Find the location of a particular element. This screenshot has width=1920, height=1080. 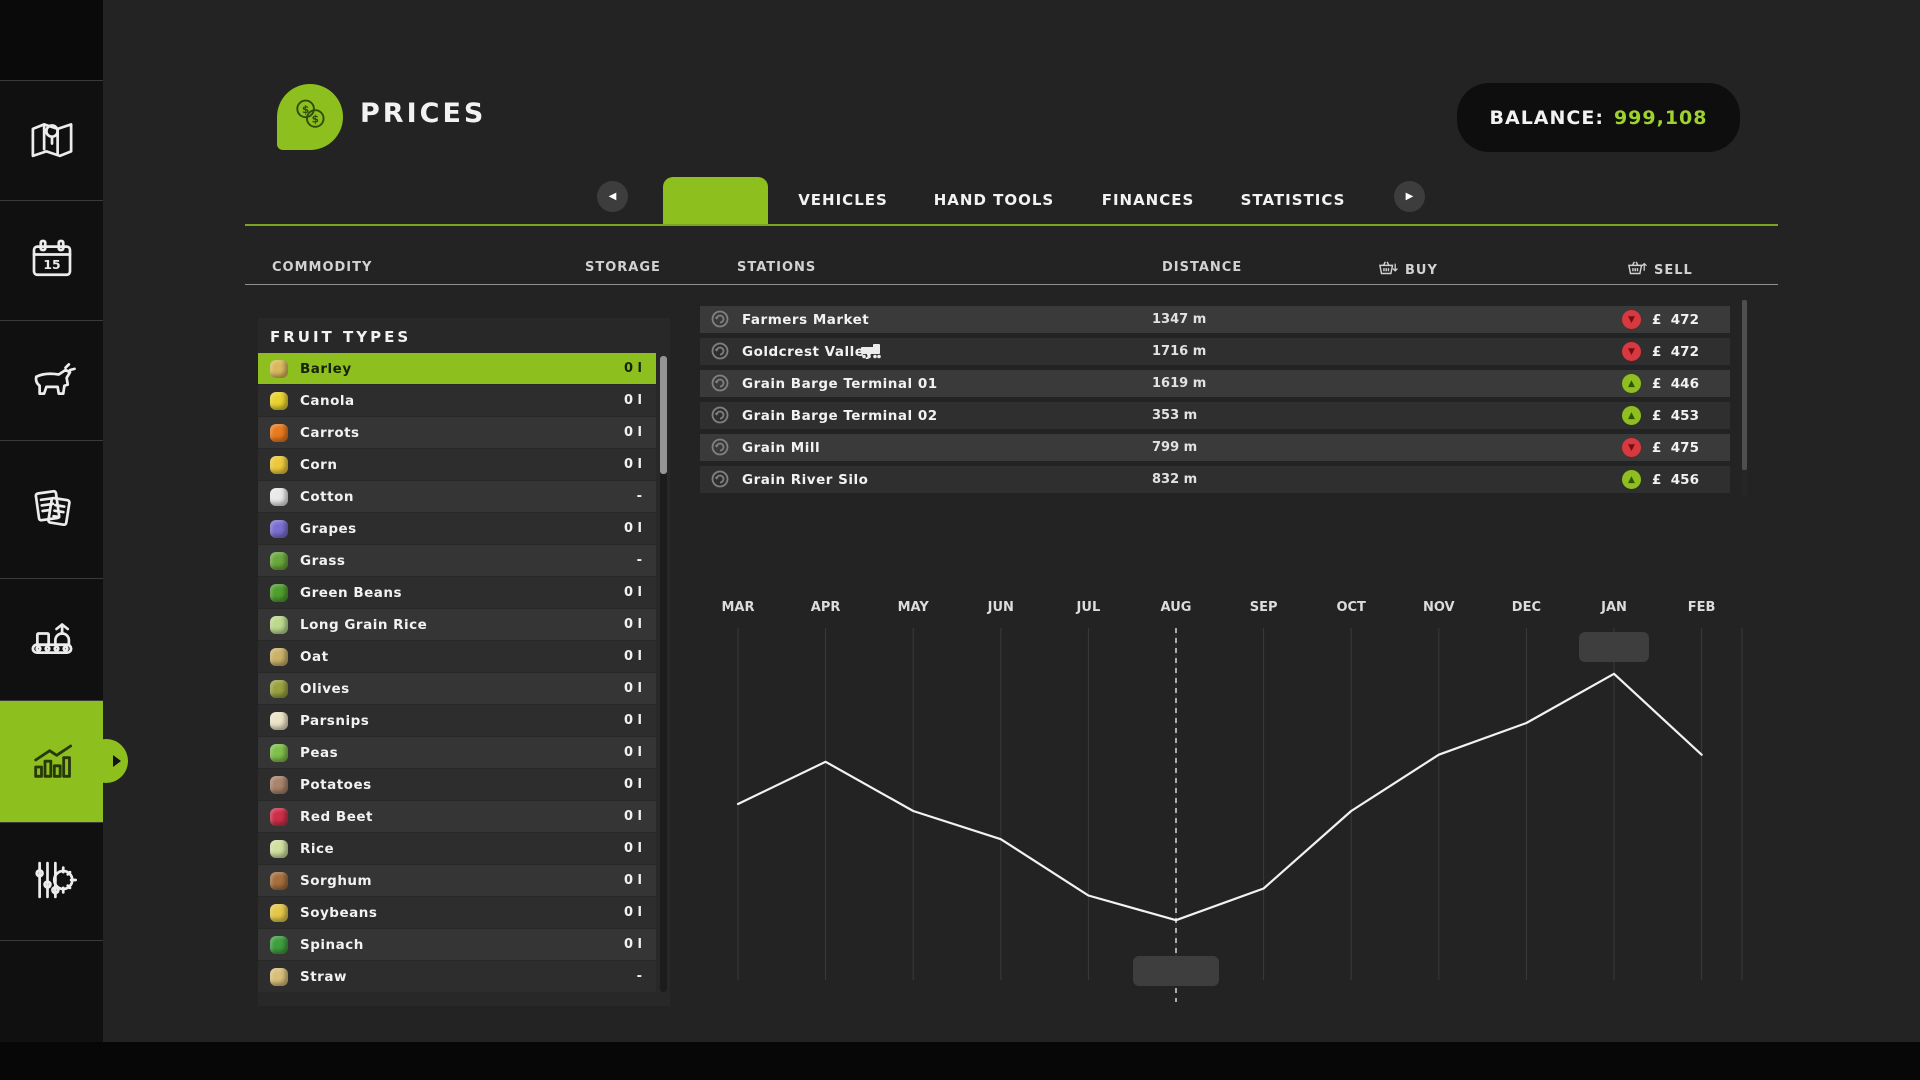

month-label-apr: APR is located at coordinates (825, 607).